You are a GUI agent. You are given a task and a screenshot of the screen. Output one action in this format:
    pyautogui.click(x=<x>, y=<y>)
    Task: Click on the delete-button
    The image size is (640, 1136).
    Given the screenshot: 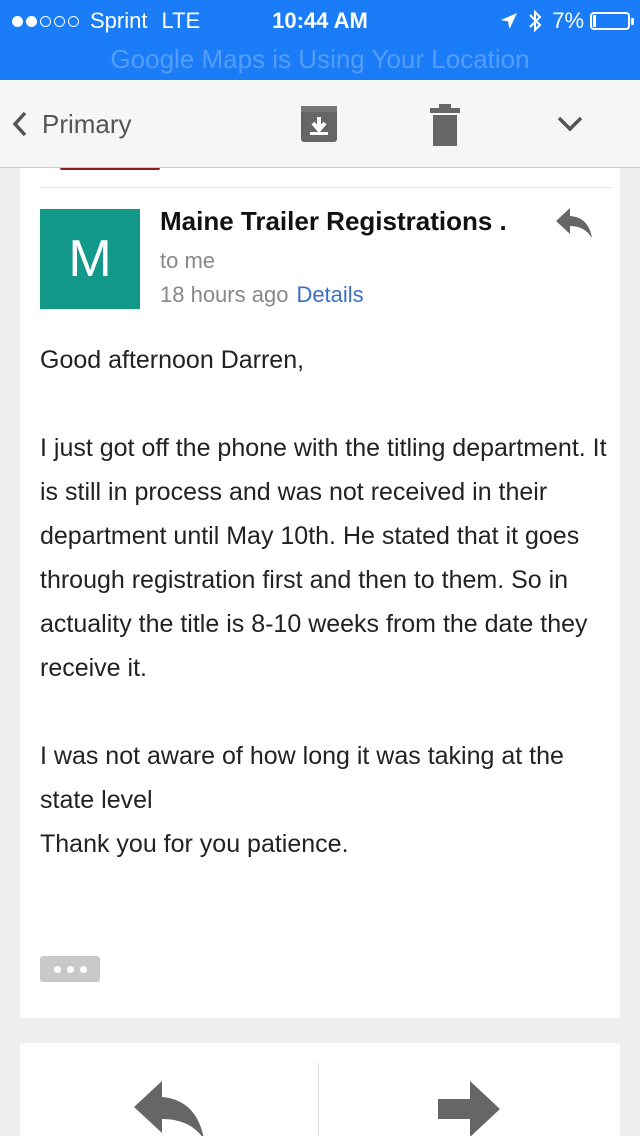 What is the action you would take?
    pyautogui.click(x=445, y=127)
    